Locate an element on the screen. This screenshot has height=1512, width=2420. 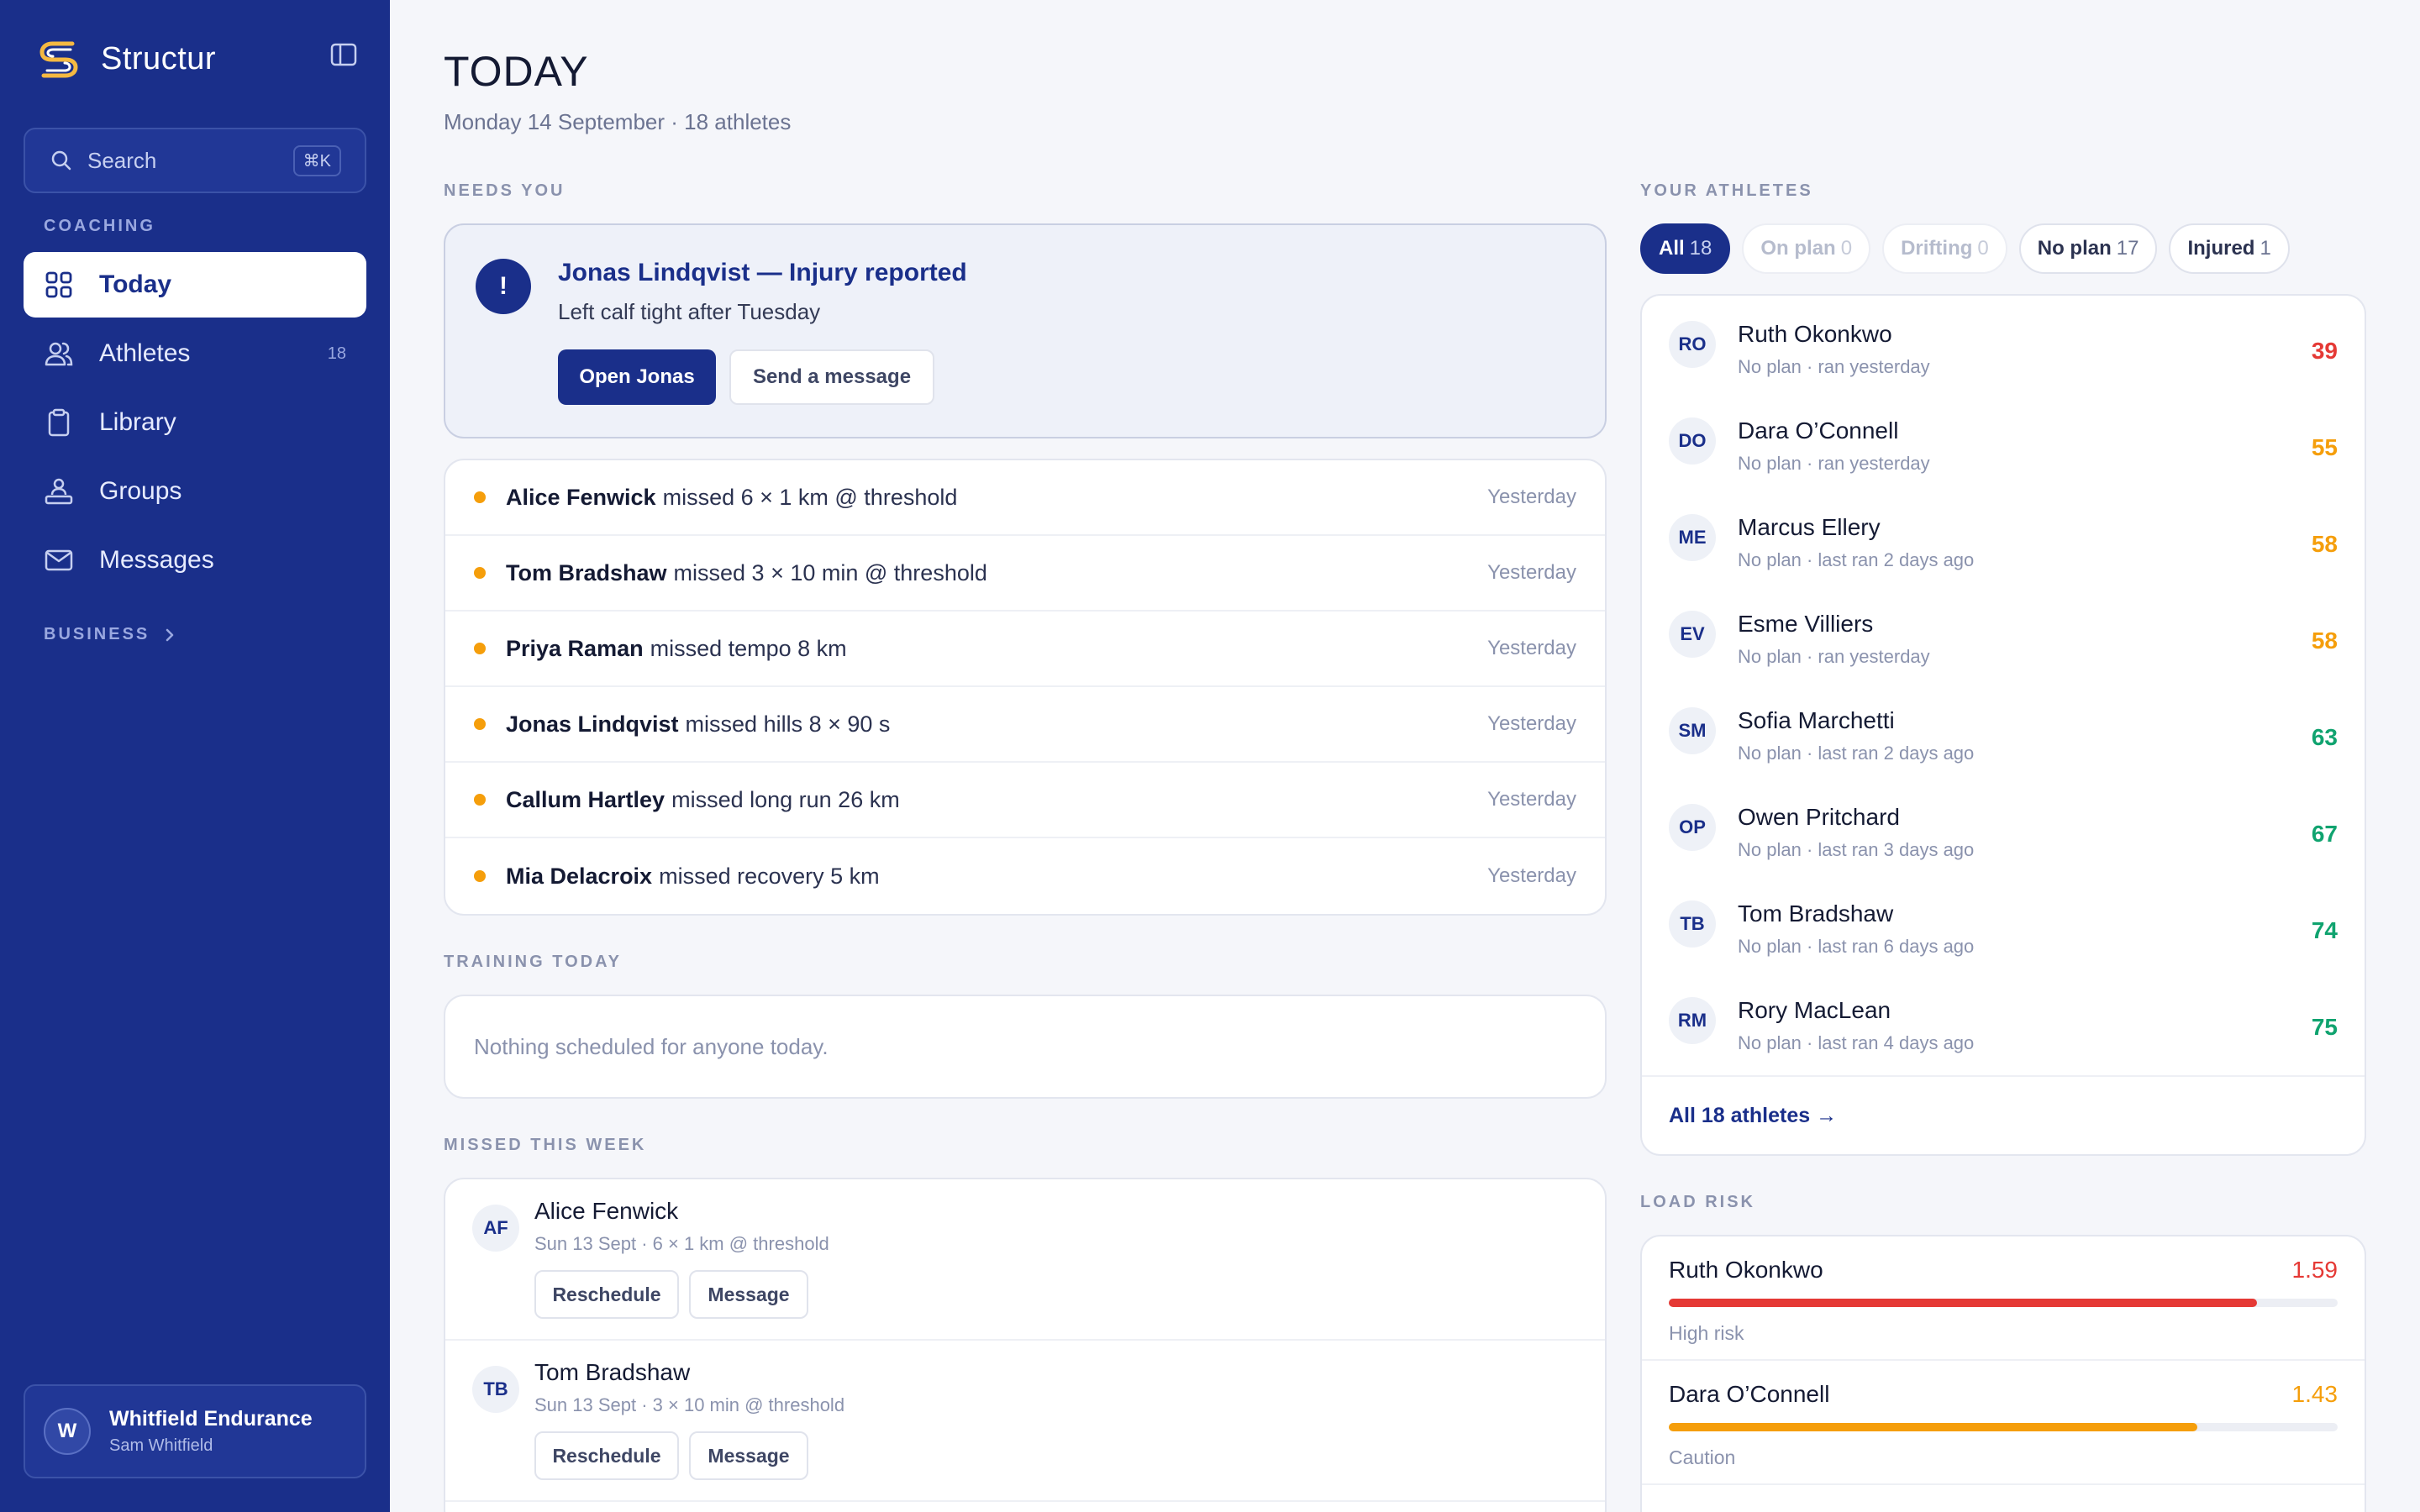
grid-icon is located at coordinates (58, 284).